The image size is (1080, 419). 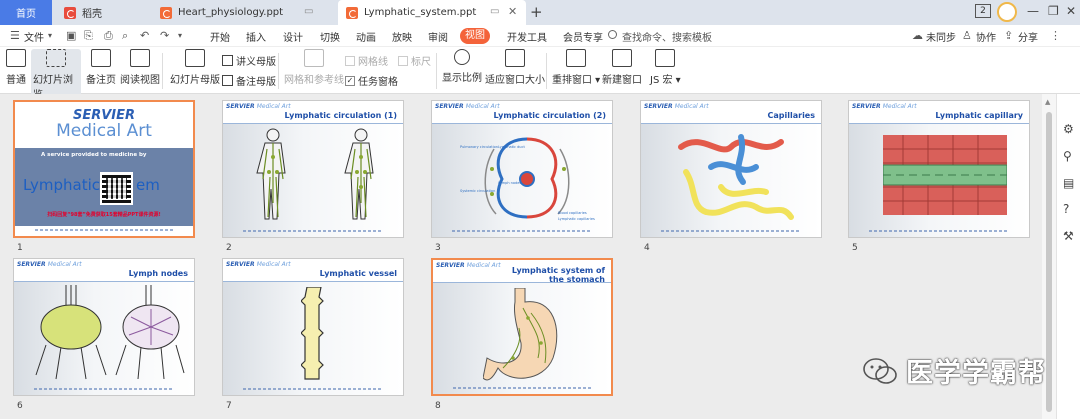 What do you see at coordinates (1049, 262) in the screenshot?
I see `scroll-thumb` at bounding box center [1049, 262].